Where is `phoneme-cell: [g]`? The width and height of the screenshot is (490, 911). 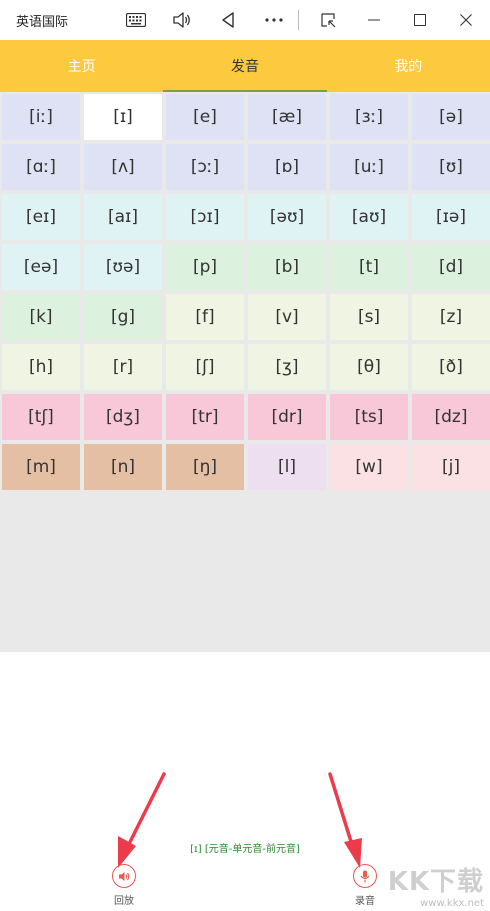 phoneme-cell: [g] is located at coordinates (123, 317).